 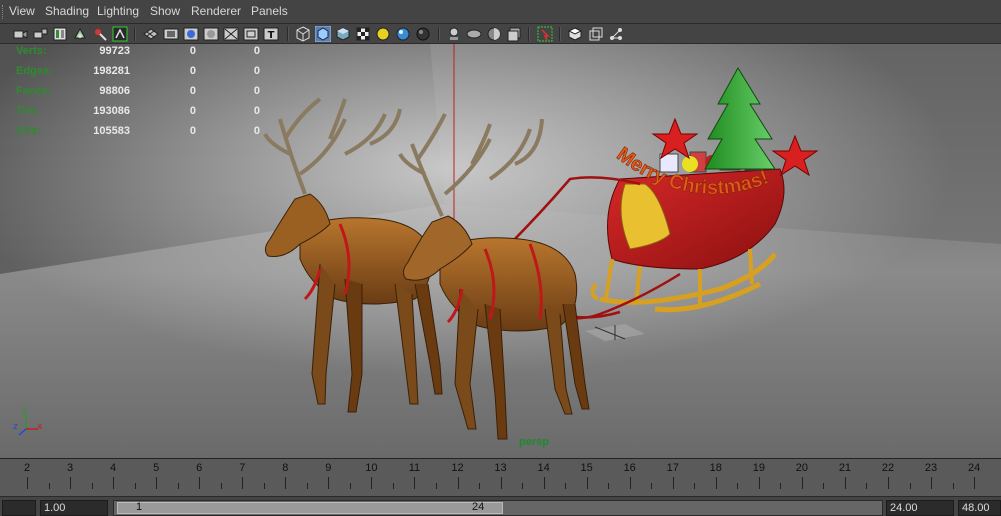 What do you see at coordinates (672, 468) in the screenshot?
I see `frame-tick-label: 17` at bounding box center [672, 468].